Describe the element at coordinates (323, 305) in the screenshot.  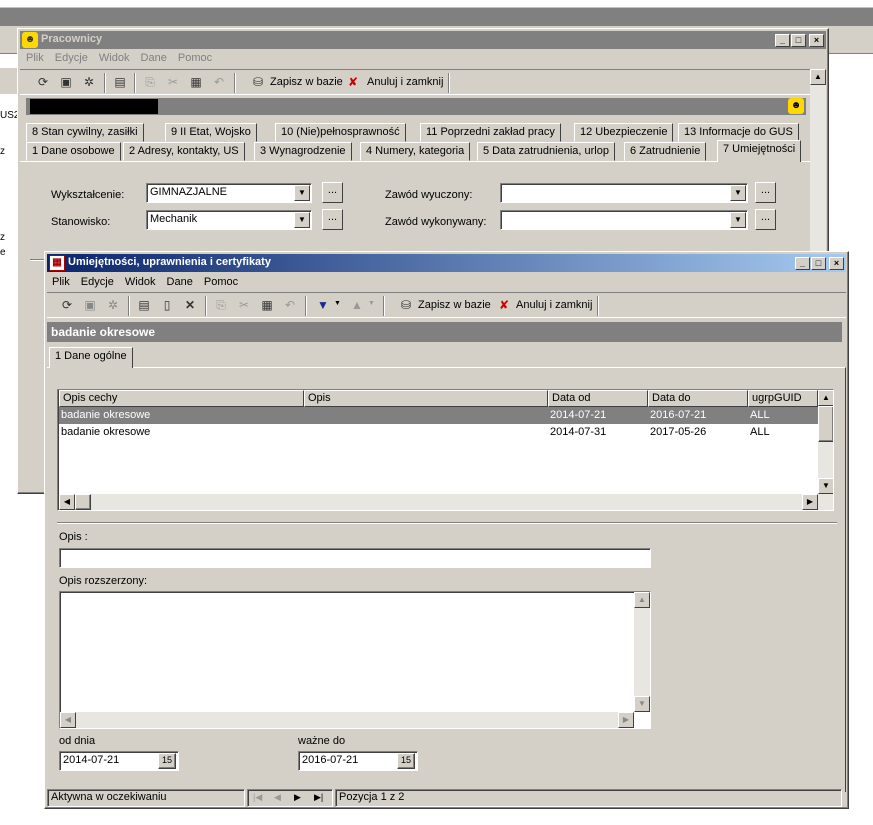
I see `move-down-icon: ▼` at that location.